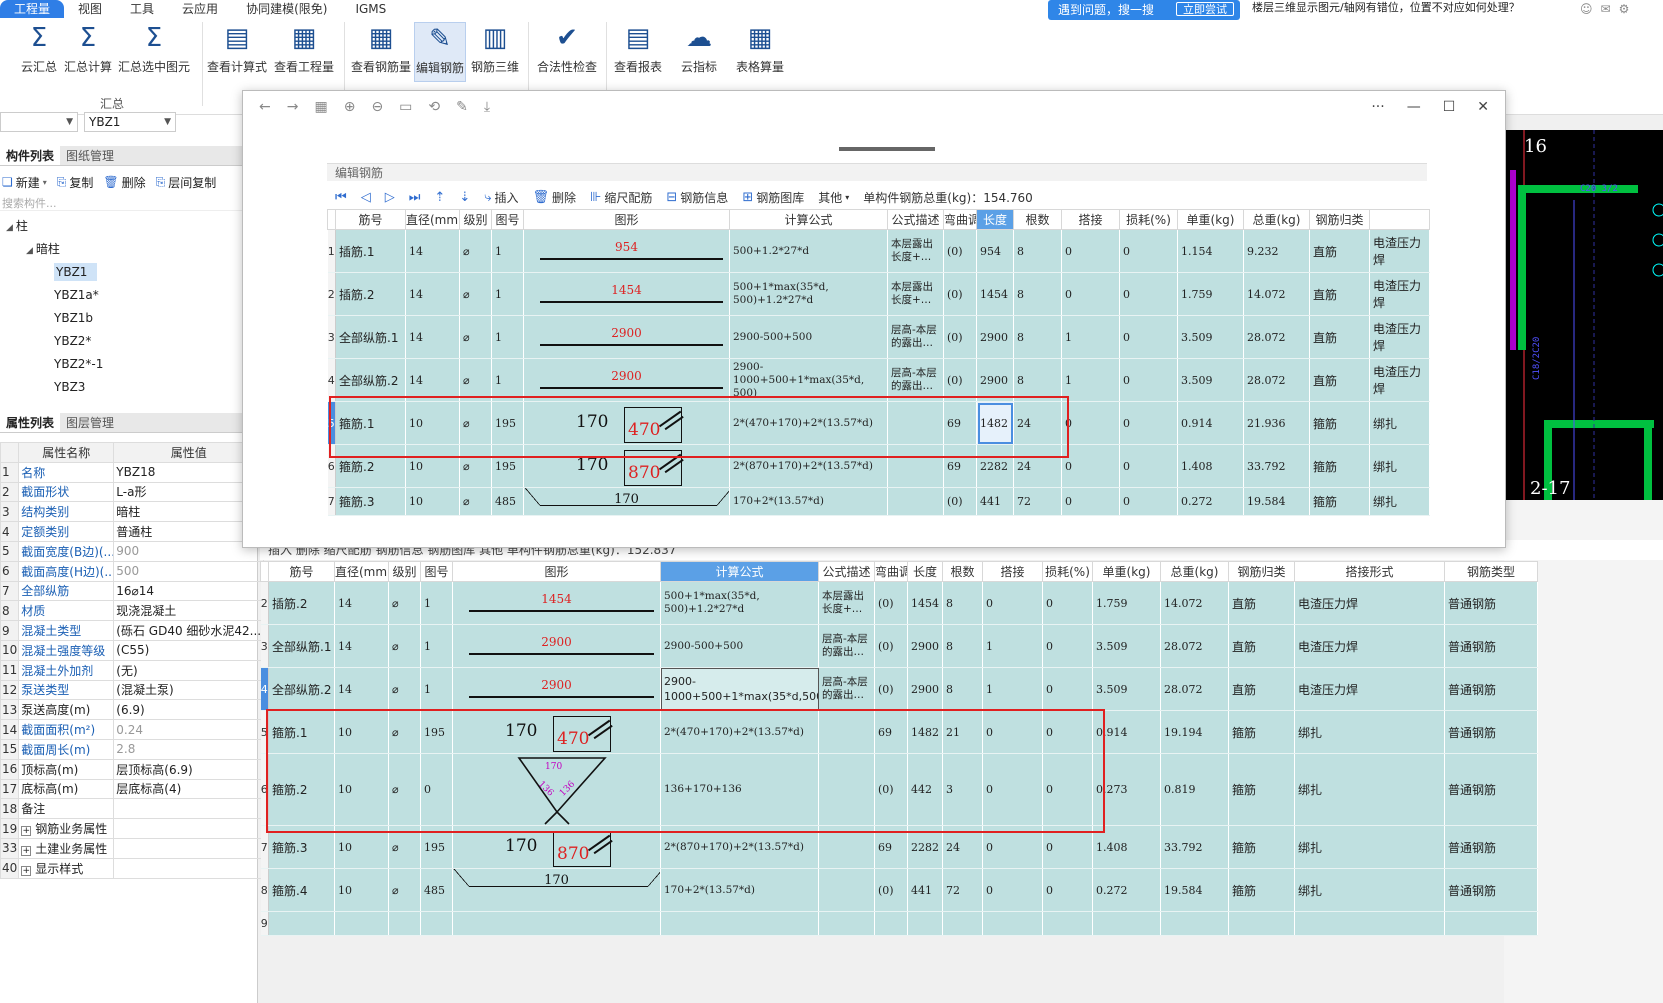 The height and width of the screenshot is (1003, 1663). I want to click on tree-node: YBZ2*, so click(129, 341).